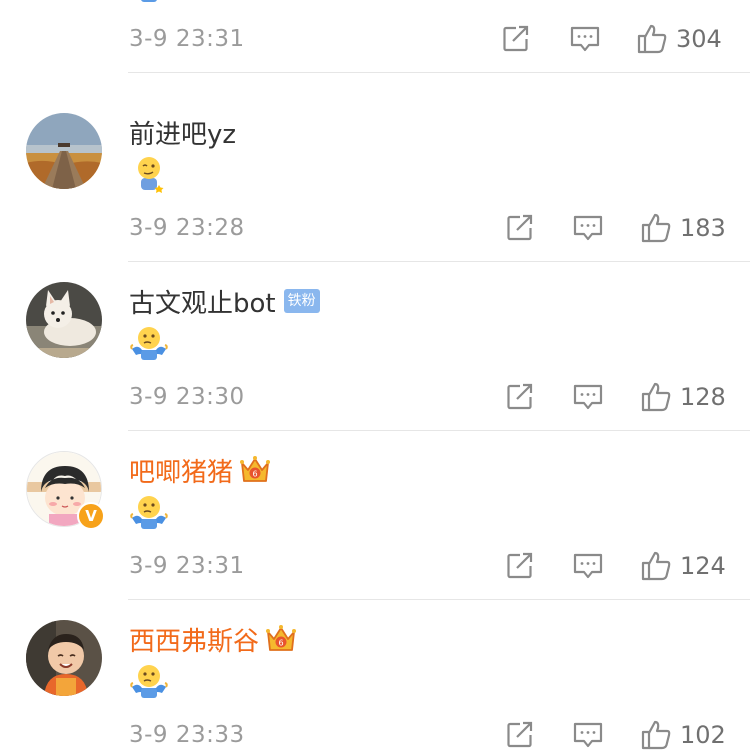 The height and width of the screenshot is (750, 750). Describe the element at coordinates (703, 397) in the screenshot. I see `like-count: 128` at that location.